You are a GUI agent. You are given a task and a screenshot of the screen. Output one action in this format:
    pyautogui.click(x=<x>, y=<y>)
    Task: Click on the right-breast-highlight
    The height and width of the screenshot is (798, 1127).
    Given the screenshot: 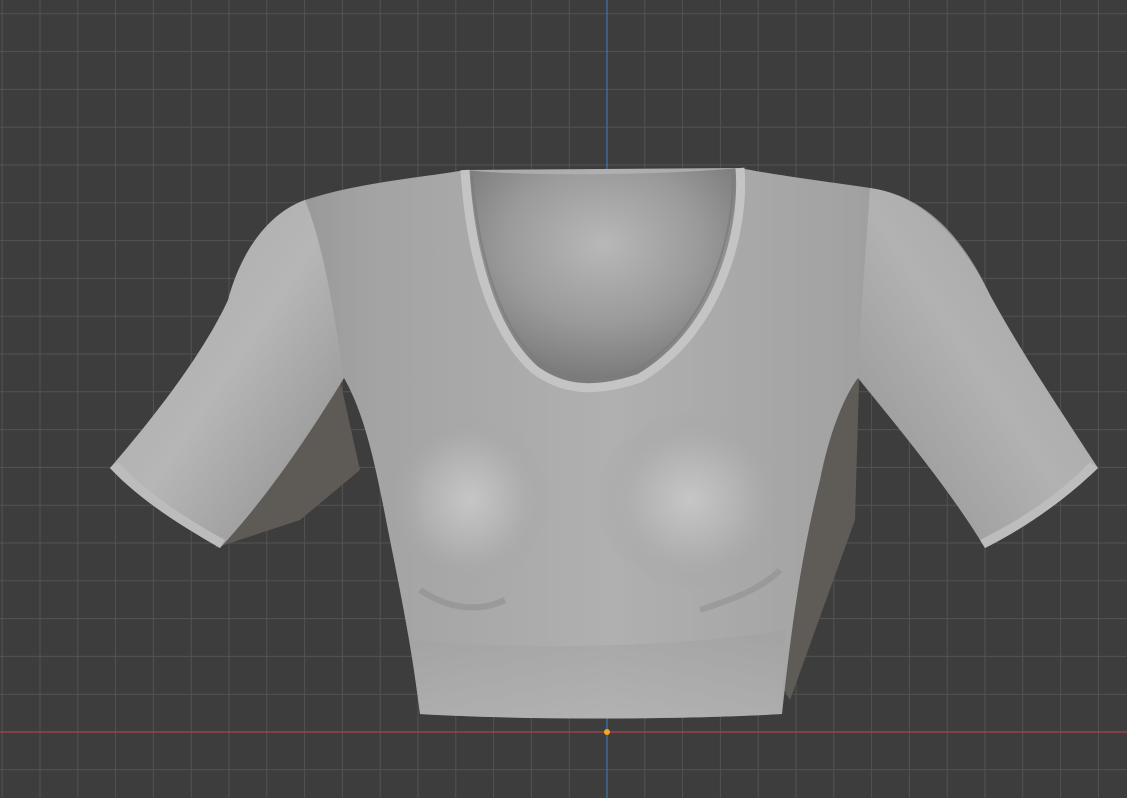 What is the action you would take?
    pyautogui.click(x=690, y=500)
    